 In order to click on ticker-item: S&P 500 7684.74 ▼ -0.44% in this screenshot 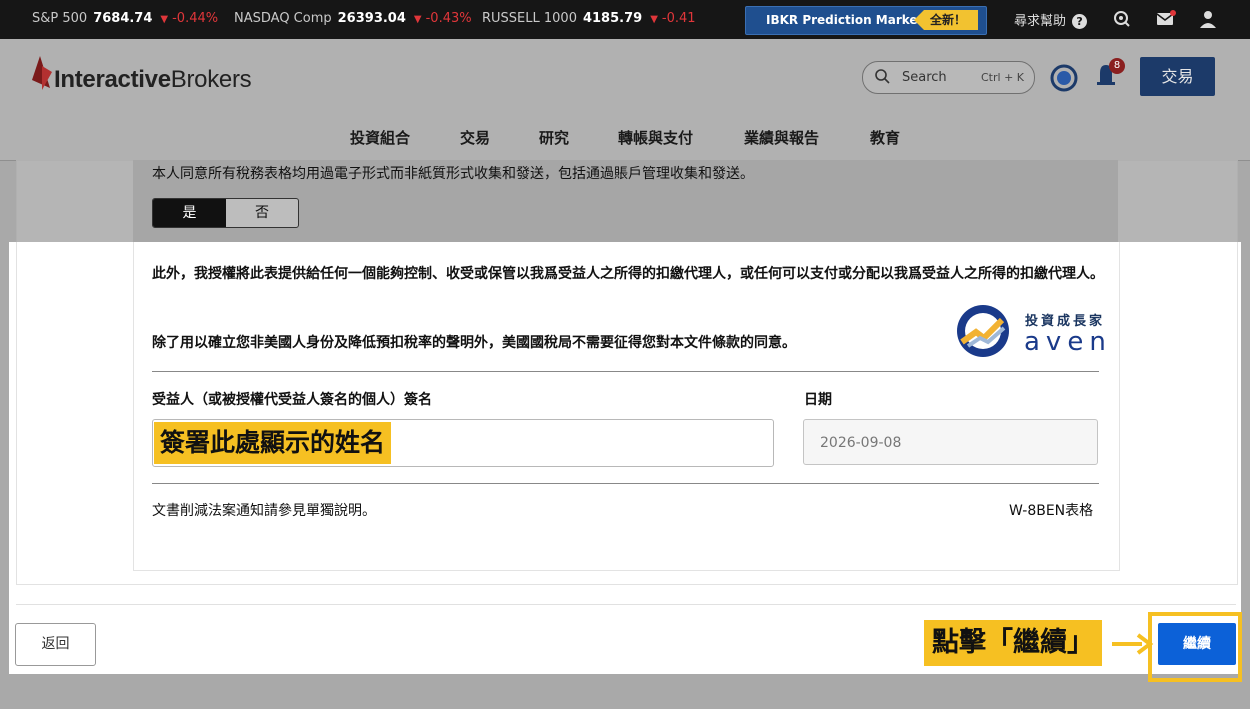, I will do `click(125, 18)`.